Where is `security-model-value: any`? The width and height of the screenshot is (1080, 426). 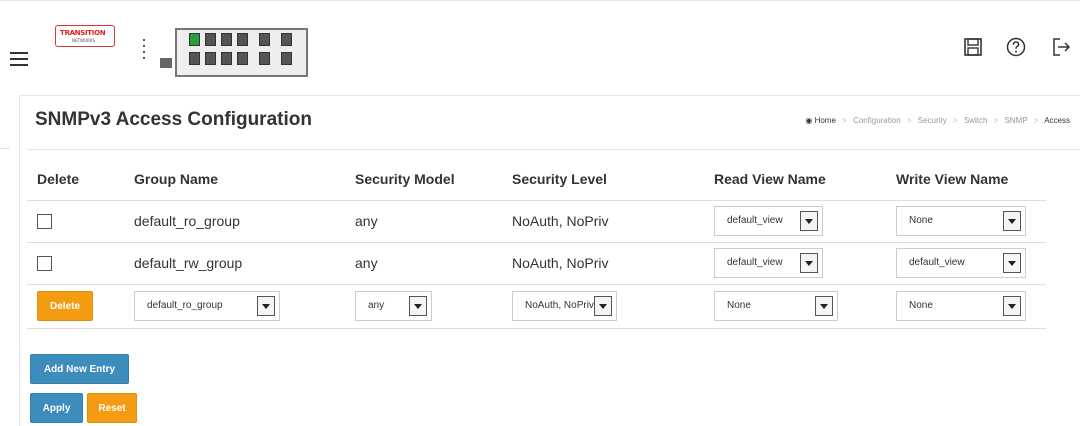 security-model-value: any is located at coordinates (376, 305).